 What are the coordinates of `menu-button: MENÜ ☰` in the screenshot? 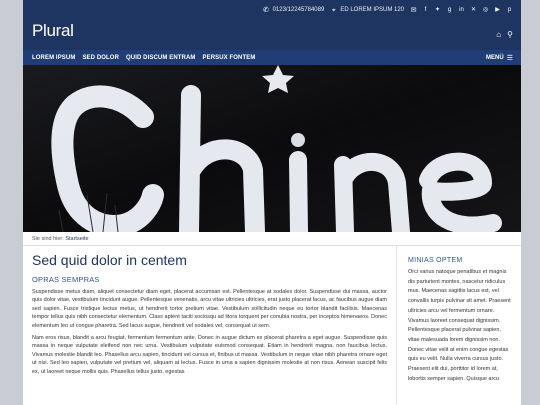 It's located at (499, 57).